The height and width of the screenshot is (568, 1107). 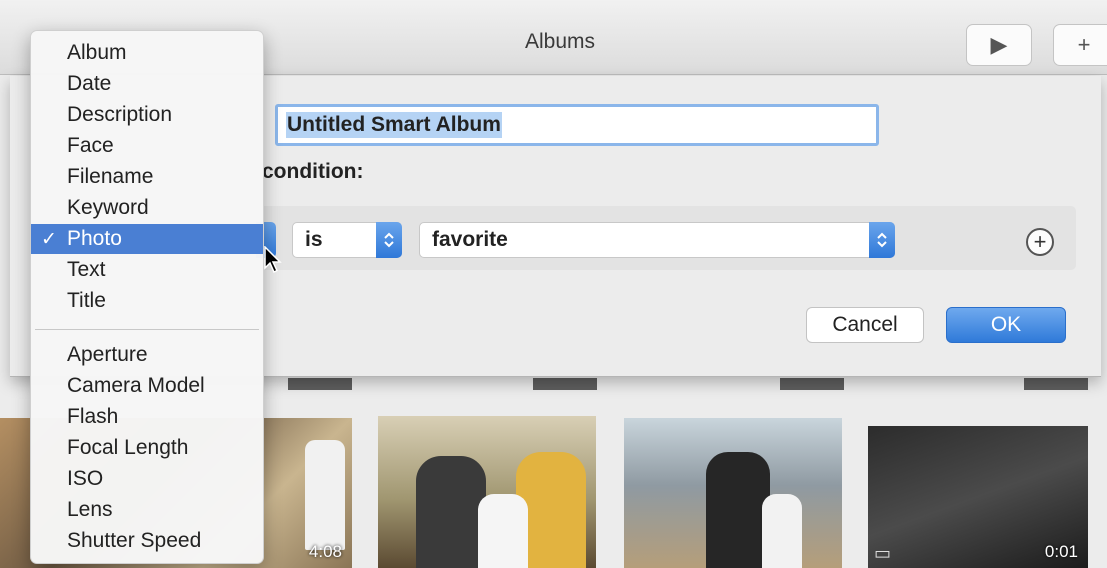 I want to click on album-name-field: Untitled Smart Album, so click(x=577, y=125).